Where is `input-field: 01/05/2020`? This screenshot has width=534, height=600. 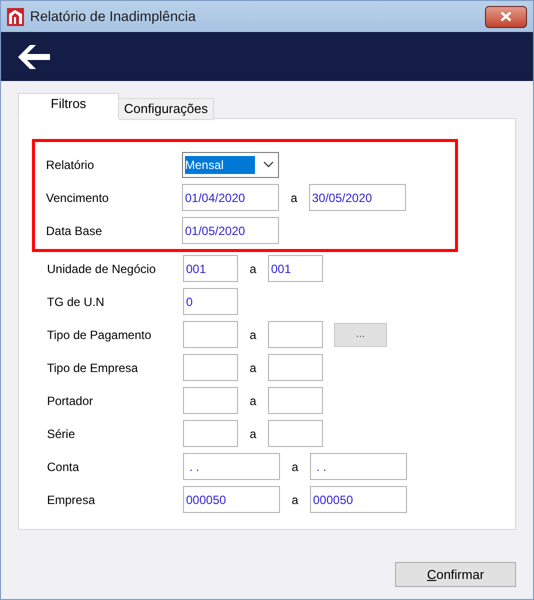
input-field: 01/05/2020 is located at coordinates (230, 230).